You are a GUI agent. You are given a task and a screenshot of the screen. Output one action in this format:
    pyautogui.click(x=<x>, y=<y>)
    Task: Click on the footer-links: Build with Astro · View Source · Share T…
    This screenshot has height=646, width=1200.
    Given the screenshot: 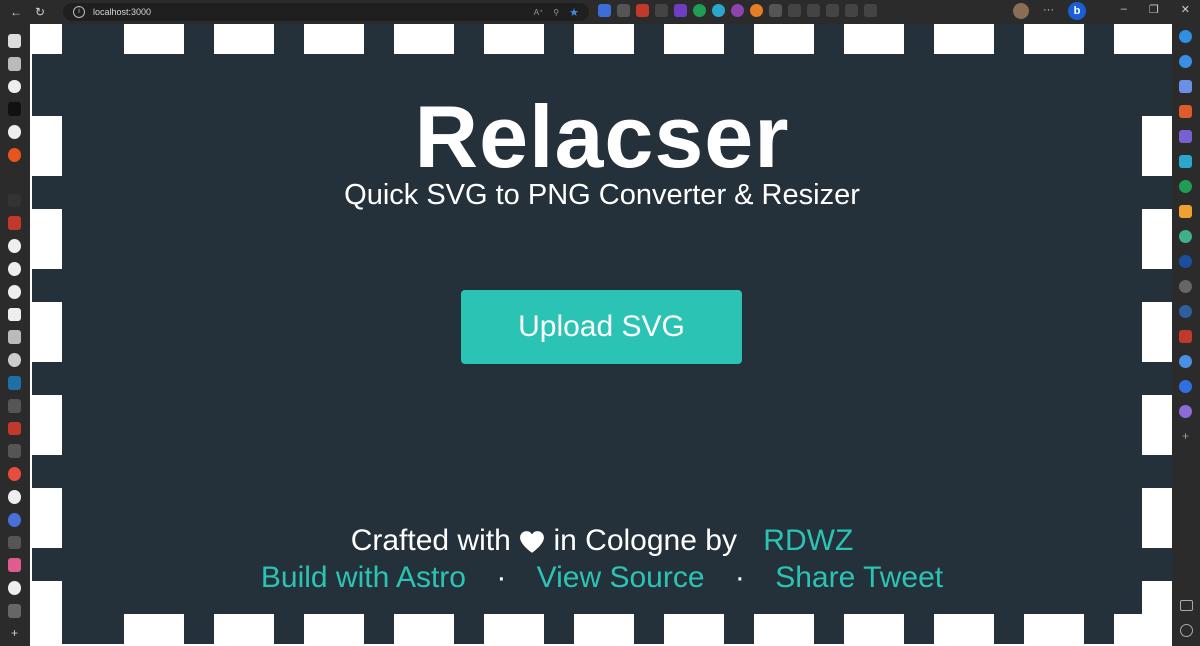 What is the action you would take?
    pyautogui.click(x=602, y=578)
    